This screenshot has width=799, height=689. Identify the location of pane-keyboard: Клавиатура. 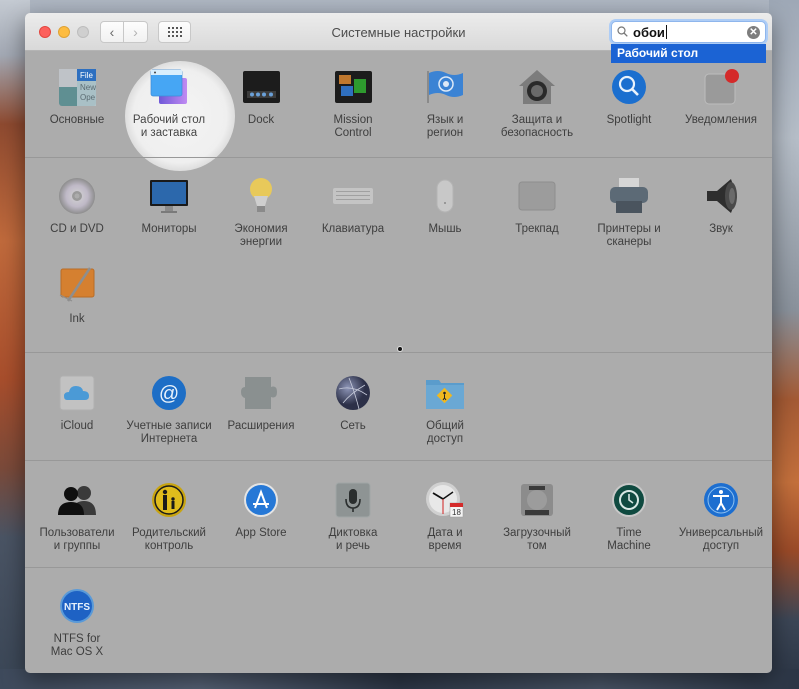
(353, 206).